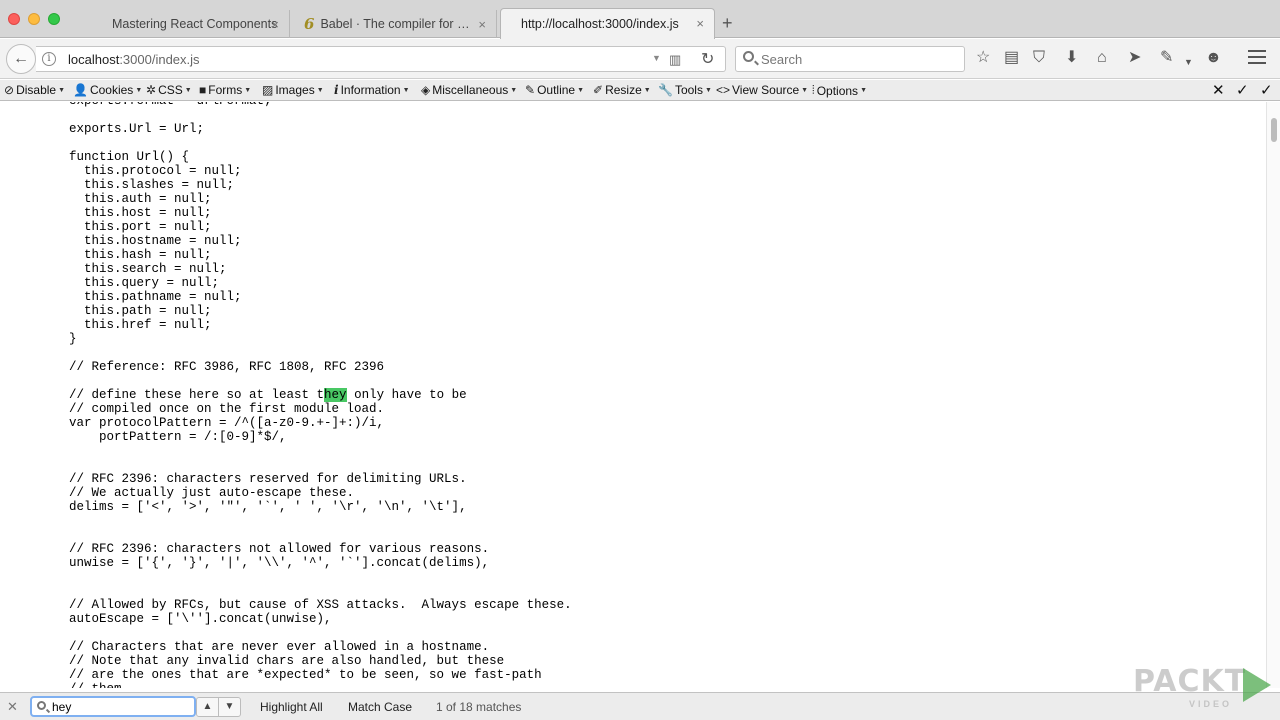  What do you see at coordinates (14, 19) in the screenshot?
I see `window-close-button` at bounding box center [14, 19].